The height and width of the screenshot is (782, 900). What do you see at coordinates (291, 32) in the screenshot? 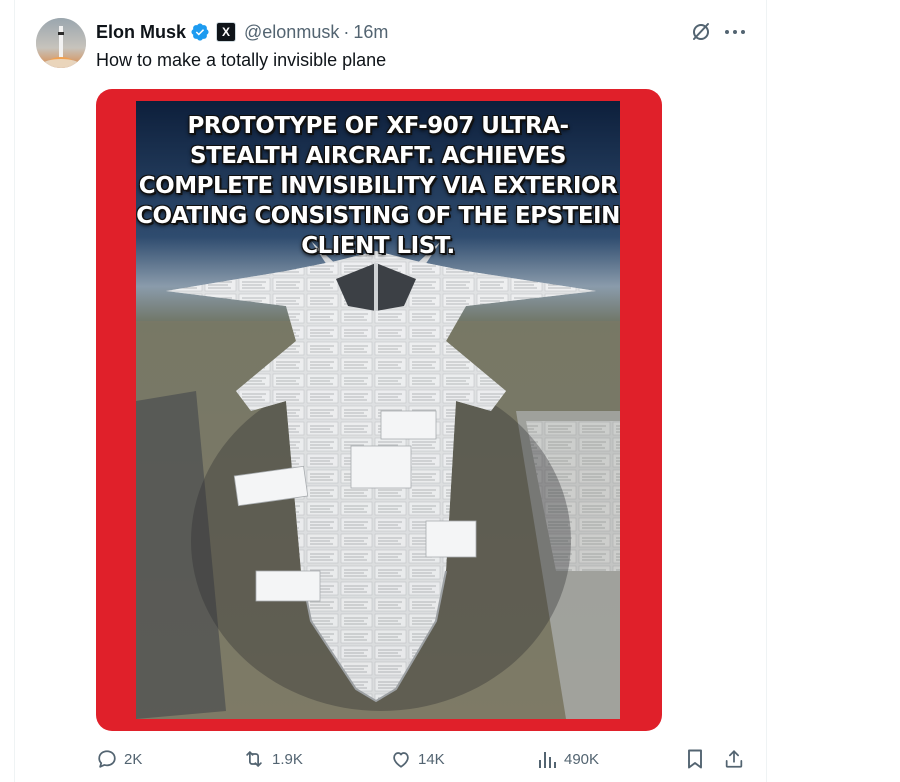
I see `author-handle: @elonmusk` at bounding box center [291, 32].